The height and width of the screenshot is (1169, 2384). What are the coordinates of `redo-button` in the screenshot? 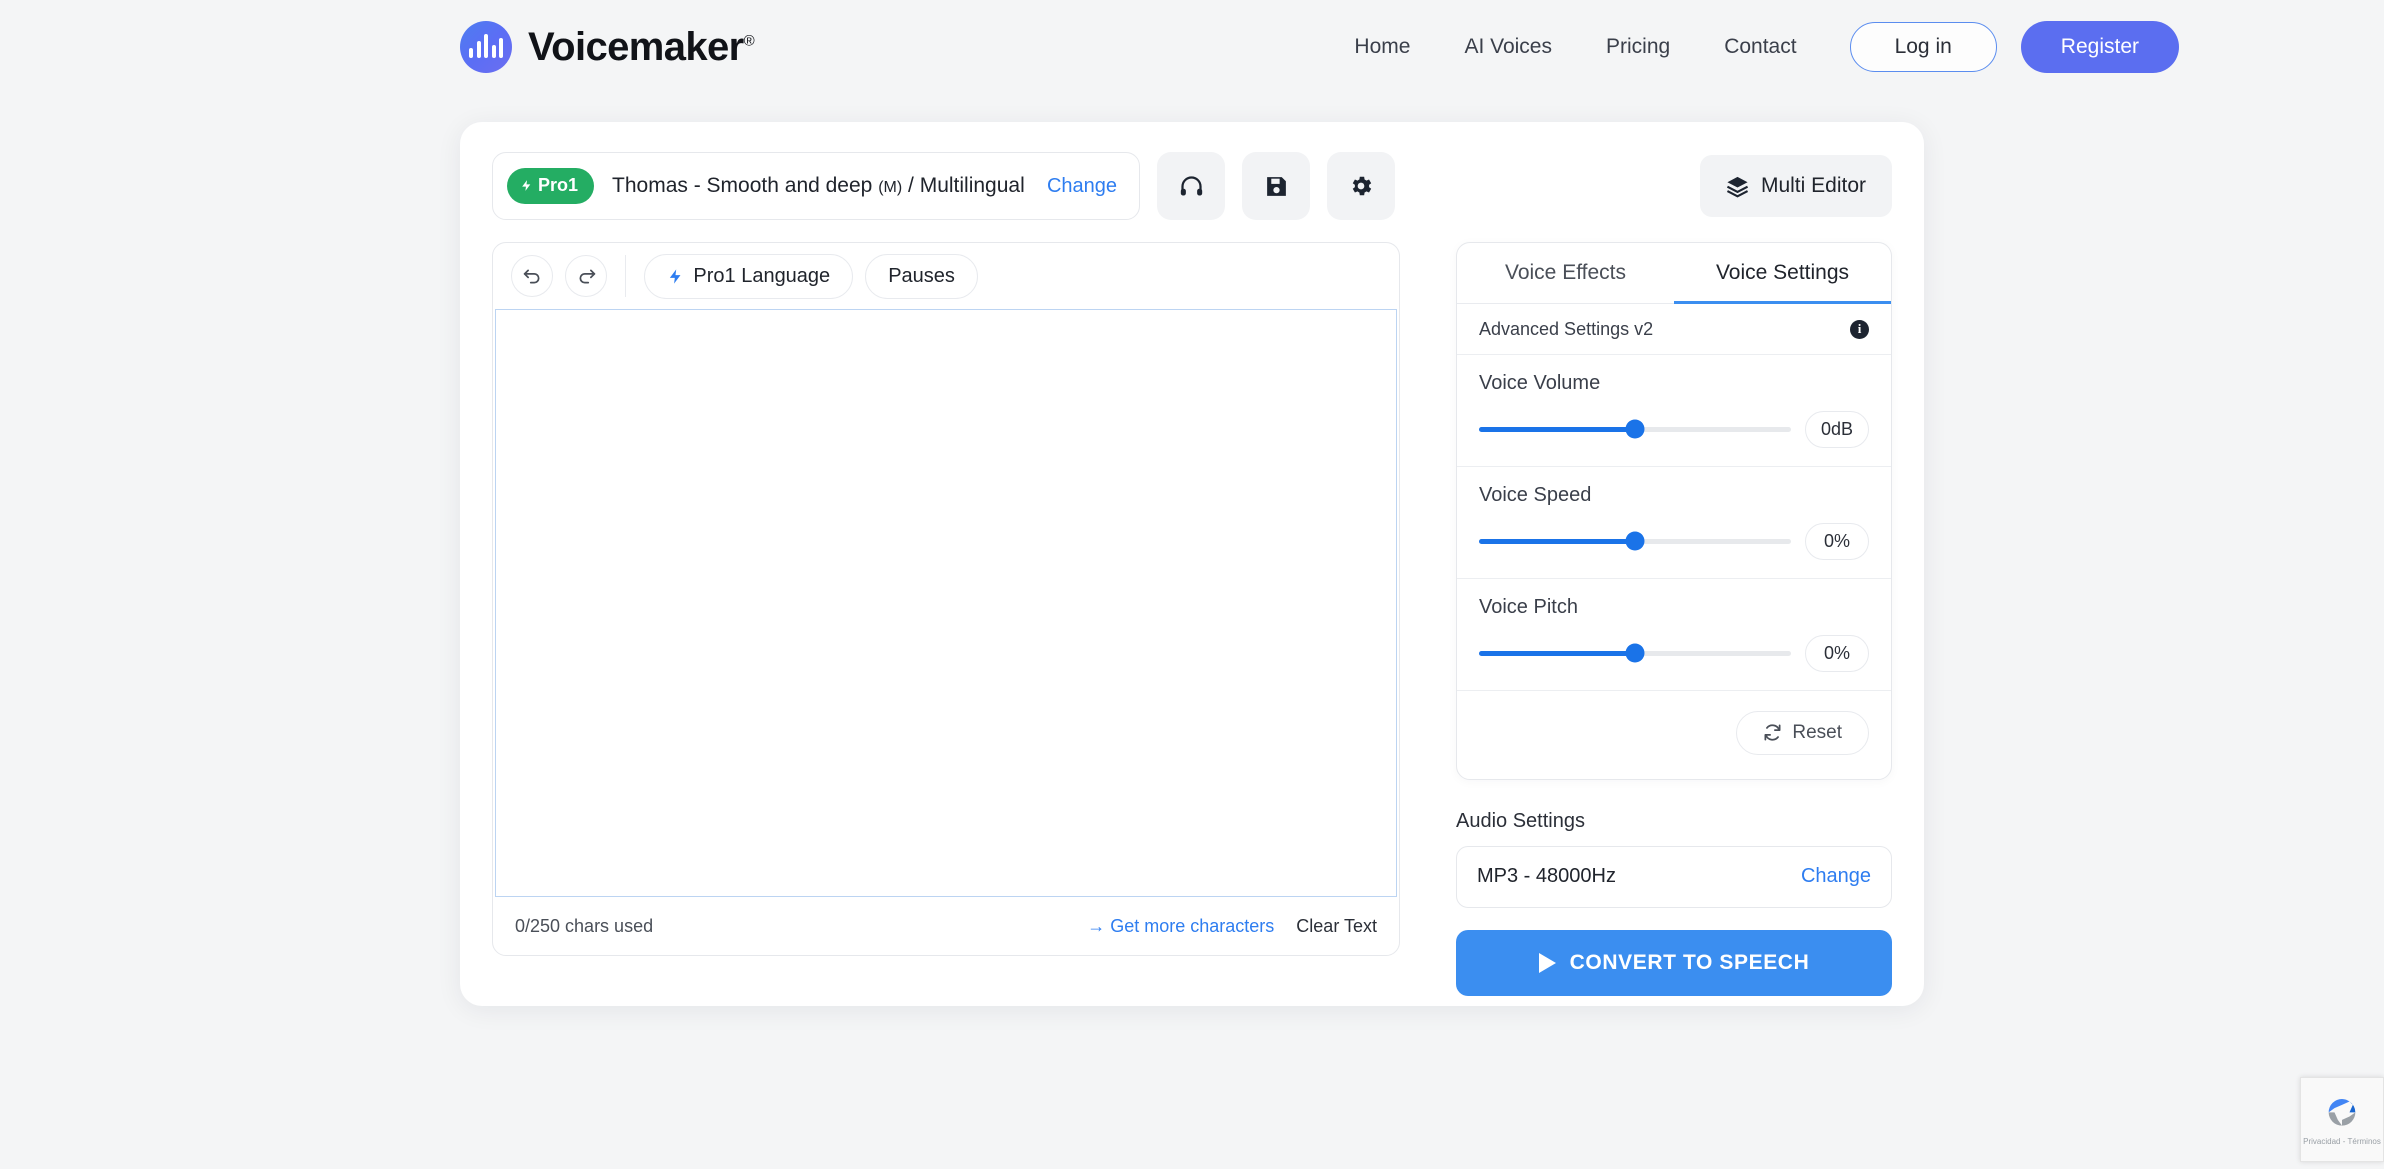 It's located at (586, 276).